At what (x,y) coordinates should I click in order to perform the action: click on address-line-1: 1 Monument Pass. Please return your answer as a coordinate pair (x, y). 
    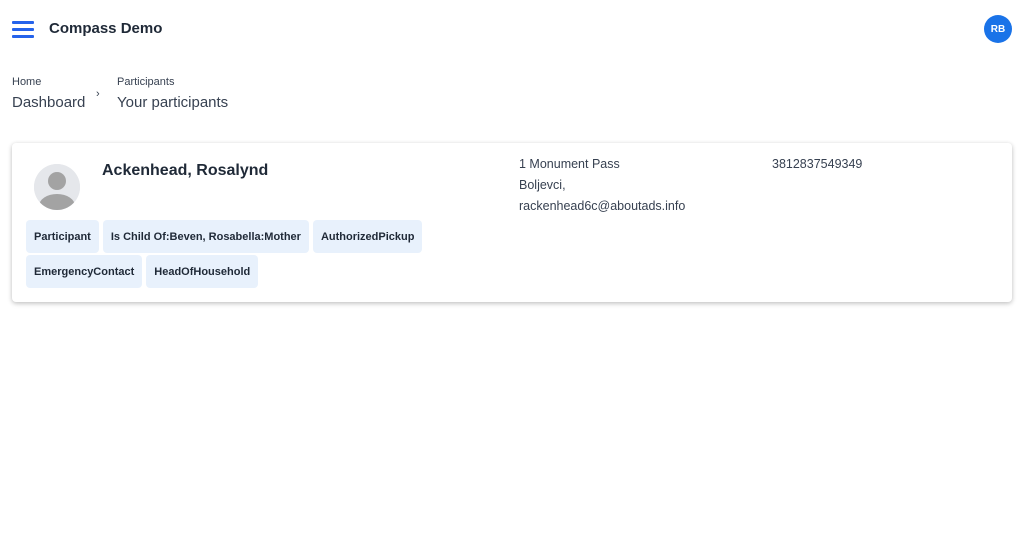
    Looking at the image, I should click on (569, 164).